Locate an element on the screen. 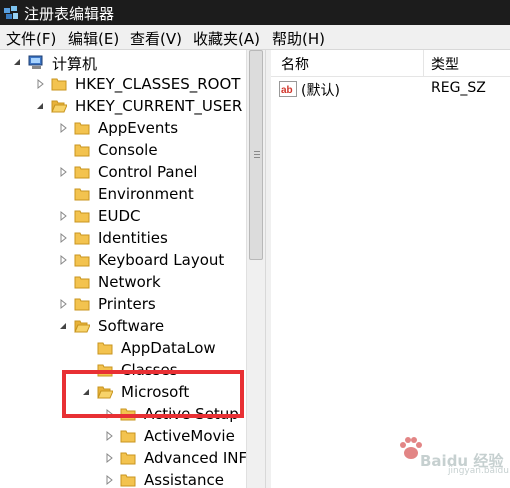 The width and height of the screenshot is (510, 488). tree-scrollbar is located at coordinates (256, 269).